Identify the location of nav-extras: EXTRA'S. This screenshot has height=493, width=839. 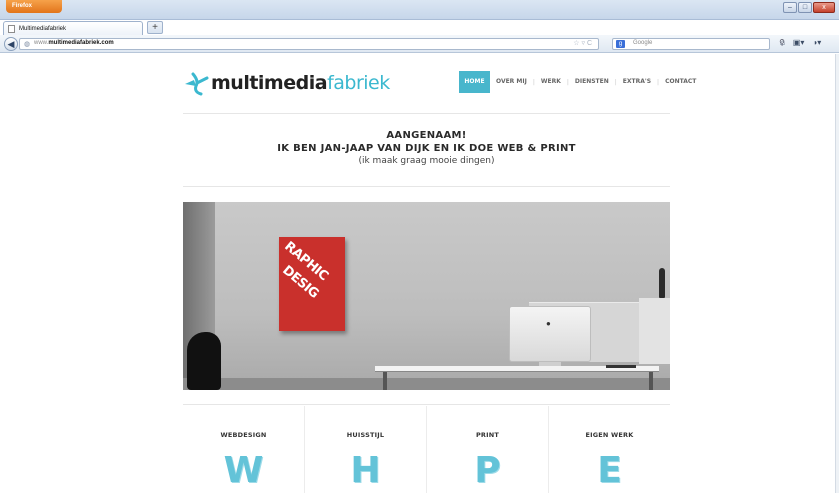
(637, 82).